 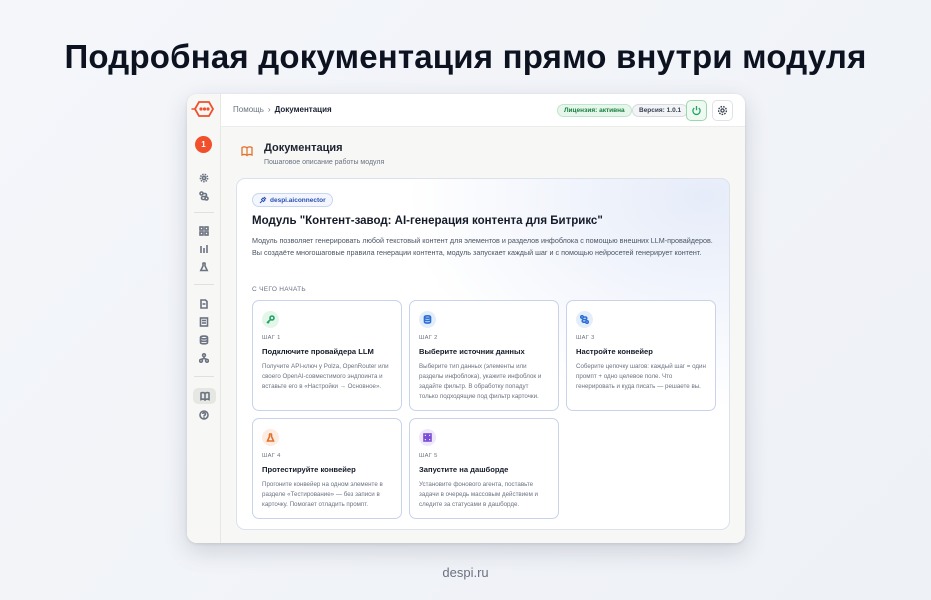 I want to click on step-number: ШАГ 5, so click(x=428, y=456).